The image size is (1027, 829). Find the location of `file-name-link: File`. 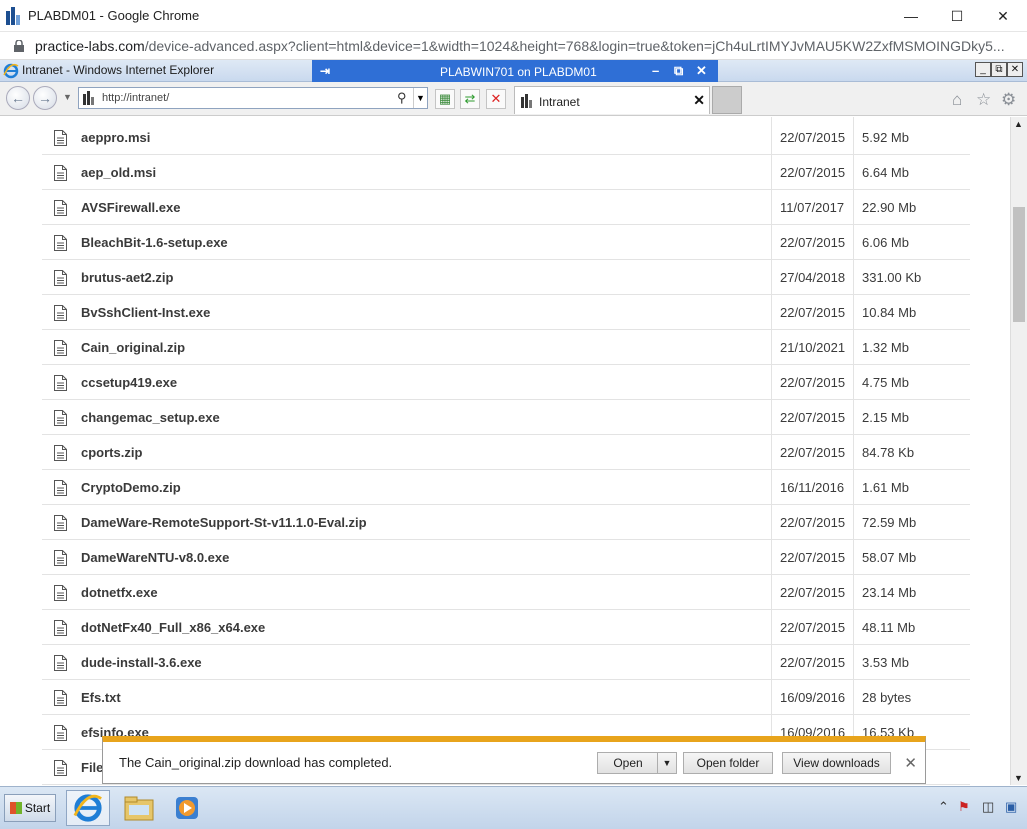

file-name-link: File is located at coordinates (92, 767).